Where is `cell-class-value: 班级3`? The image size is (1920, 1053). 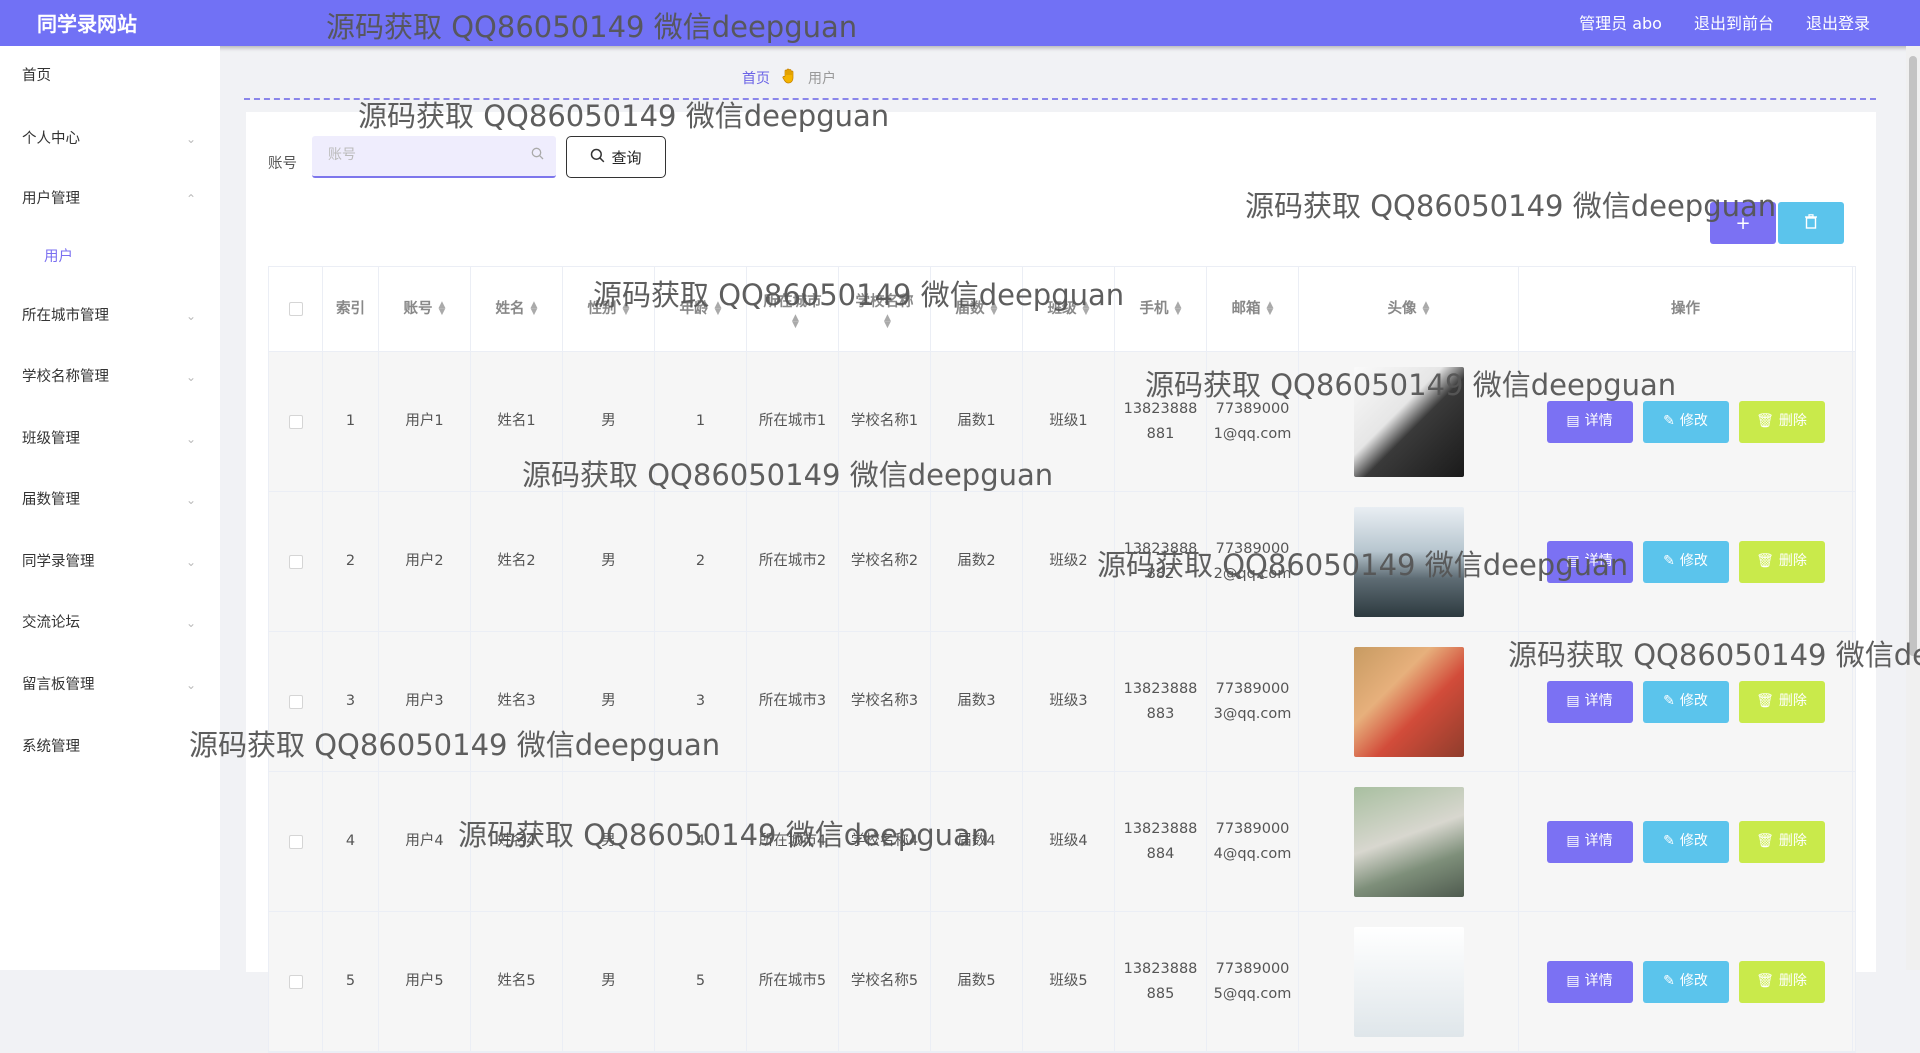 cell-class-value: 班级3 is located at coordinates (1068, 701).